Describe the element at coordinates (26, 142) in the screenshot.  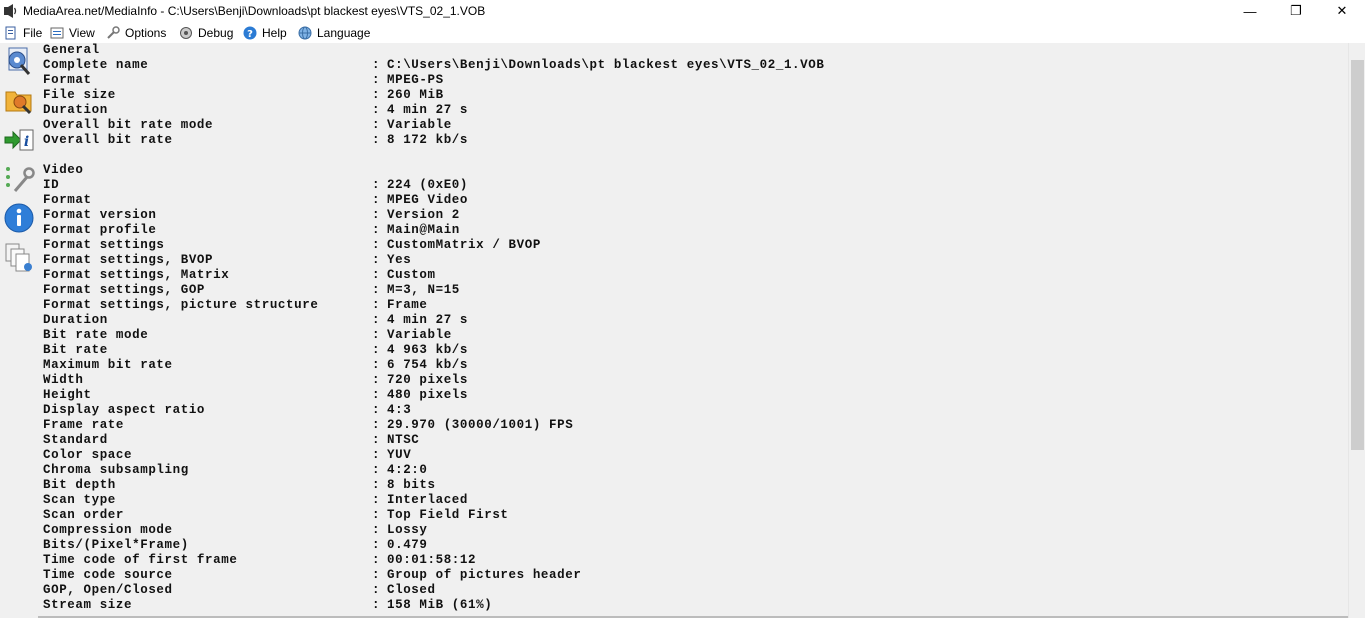
I see `svg-text: i` at that location.